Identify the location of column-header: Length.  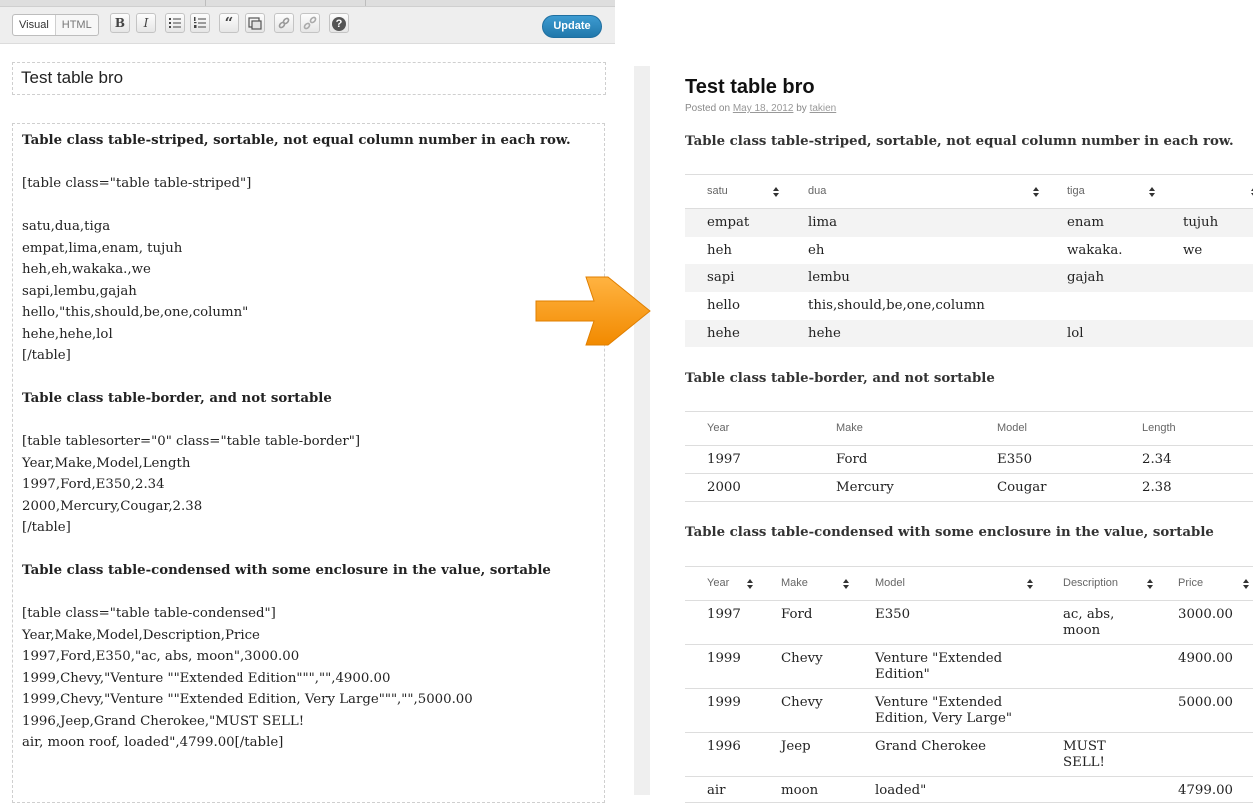
(1159, 428).